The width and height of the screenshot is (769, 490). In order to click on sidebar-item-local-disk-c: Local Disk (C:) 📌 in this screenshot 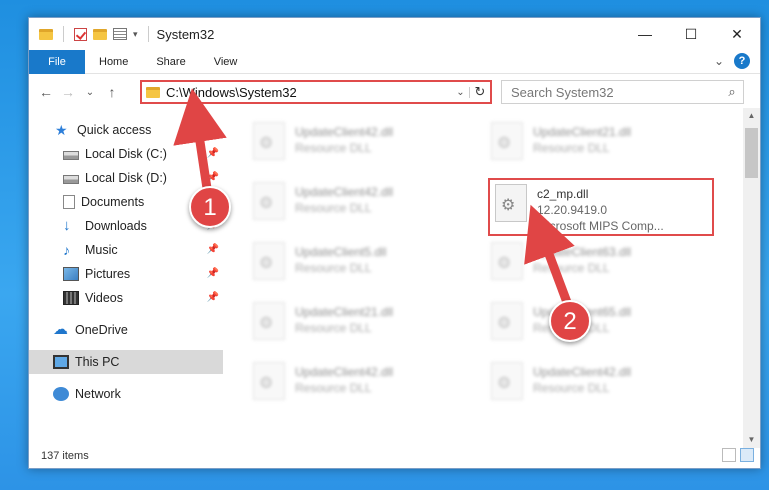, I will do `click(126, 154)`.